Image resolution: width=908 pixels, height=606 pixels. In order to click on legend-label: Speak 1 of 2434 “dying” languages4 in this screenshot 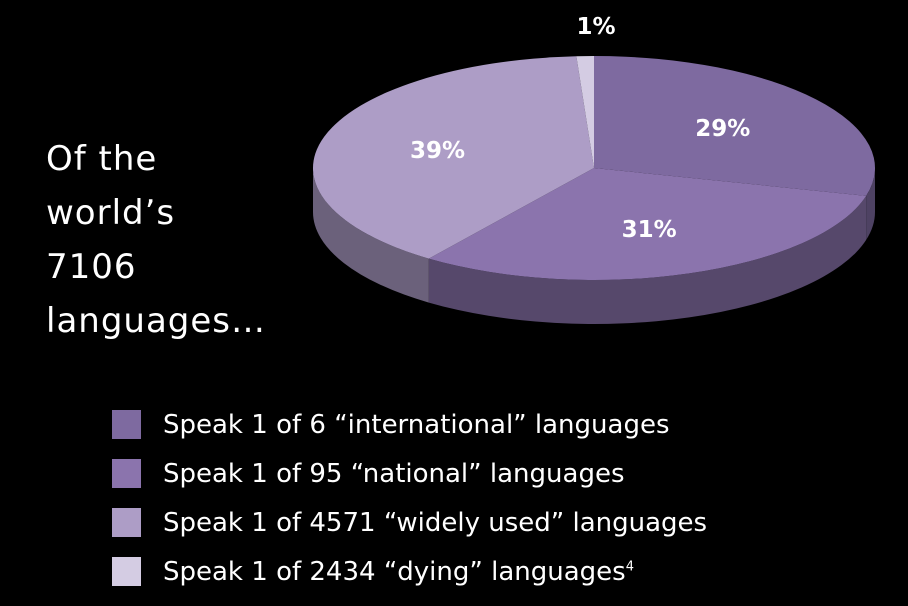, I will do `click(398, 572)`.